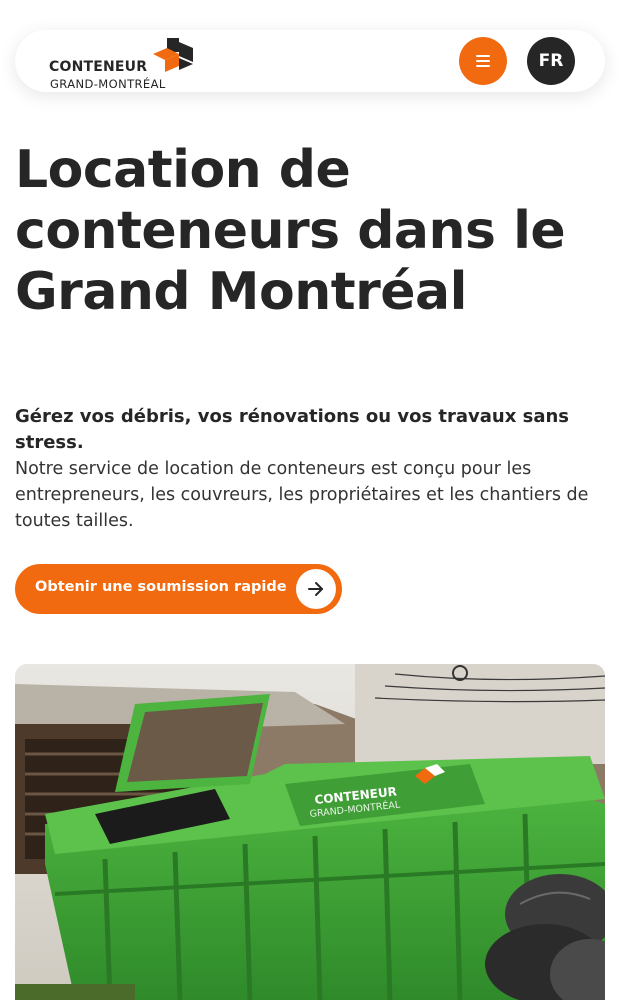 Image resolution: width=620 pixels, height=1000 pixels. I want to click on quote-cta-button: Obtenir une soumission rapide, so click(178, 589).